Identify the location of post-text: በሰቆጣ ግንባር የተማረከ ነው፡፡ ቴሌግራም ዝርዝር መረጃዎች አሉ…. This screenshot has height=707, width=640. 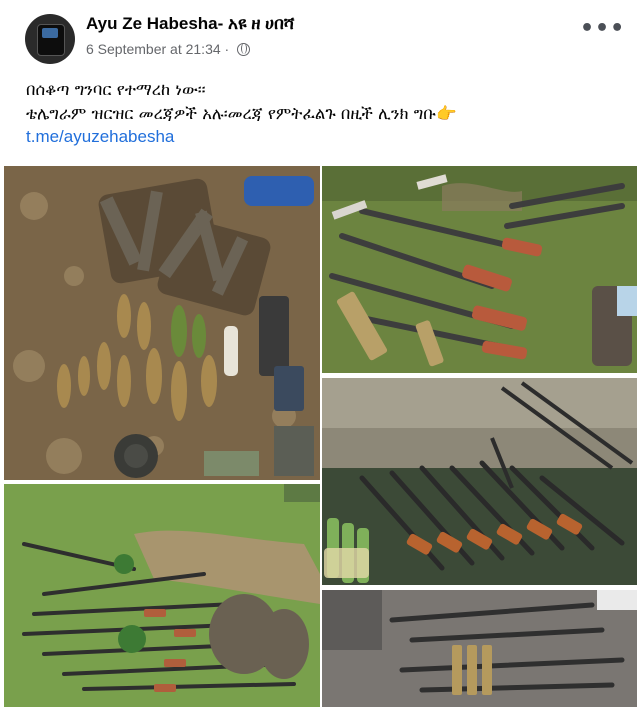
(326, 102).